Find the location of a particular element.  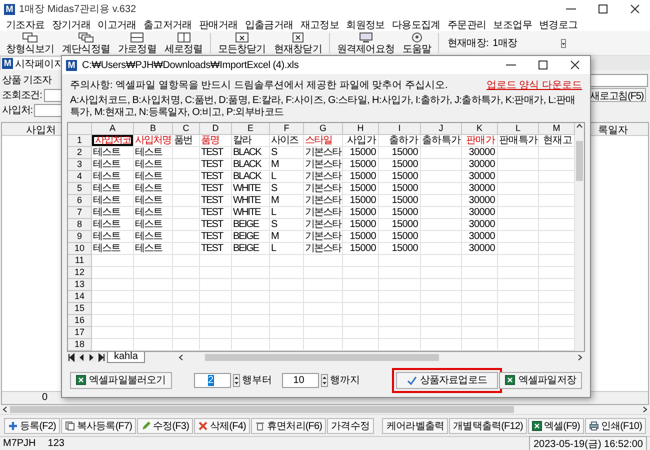

table-cell: 칼라 is located at coordinates (251, 141).